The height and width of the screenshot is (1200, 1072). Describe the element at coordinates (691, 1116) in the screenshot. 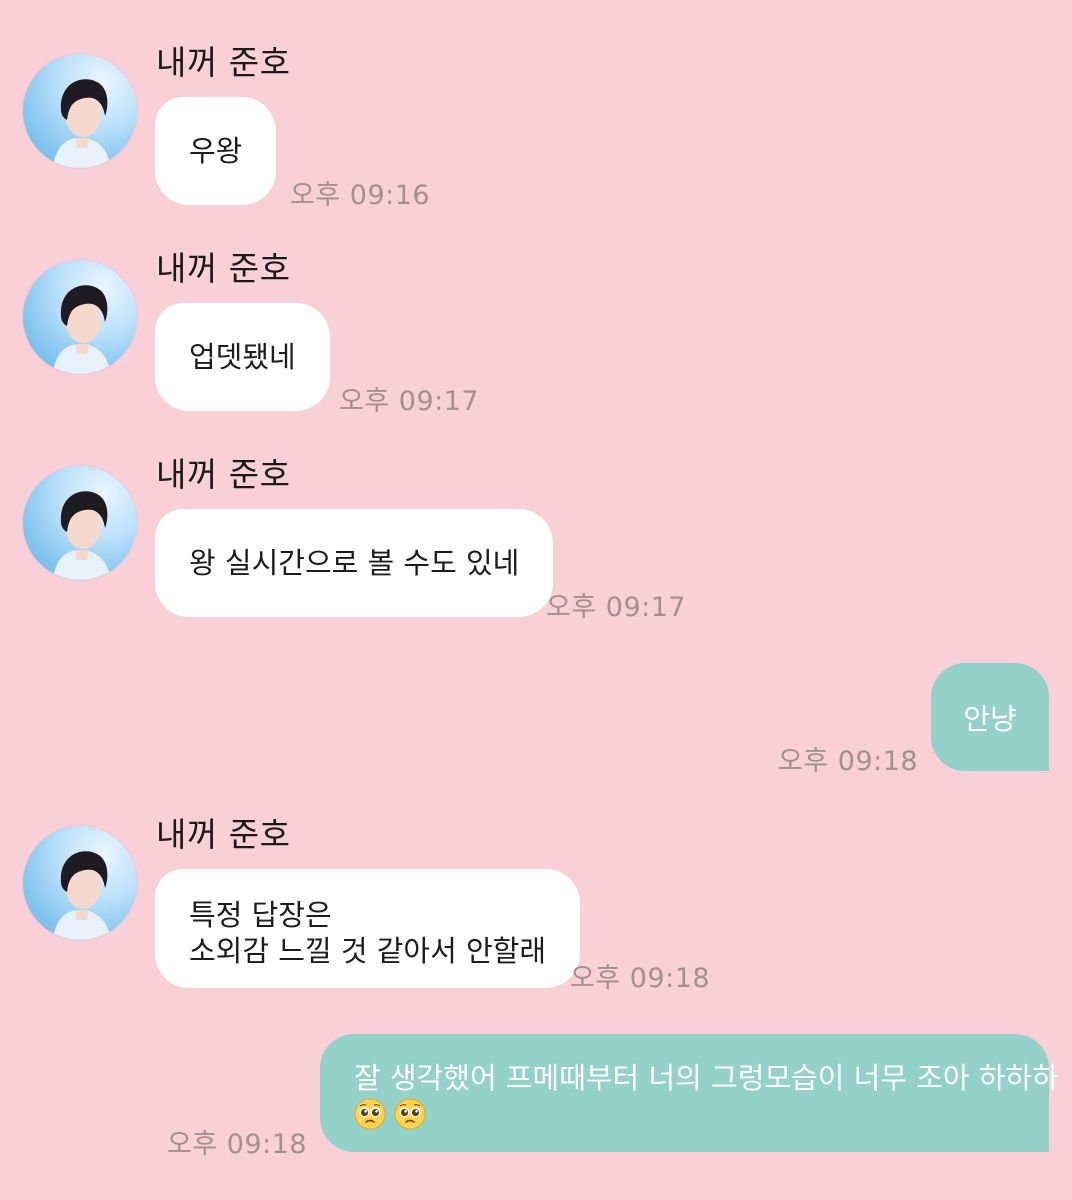

I see `emoji-row` at that location.